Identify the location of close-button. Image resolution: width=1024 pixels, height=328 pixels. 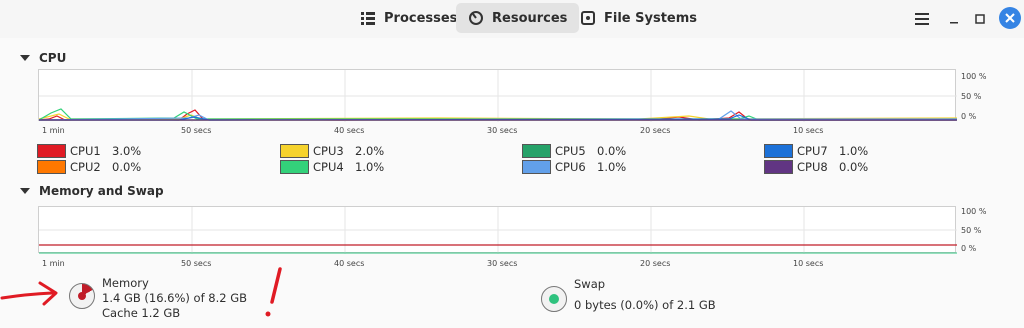
(1010, 18).